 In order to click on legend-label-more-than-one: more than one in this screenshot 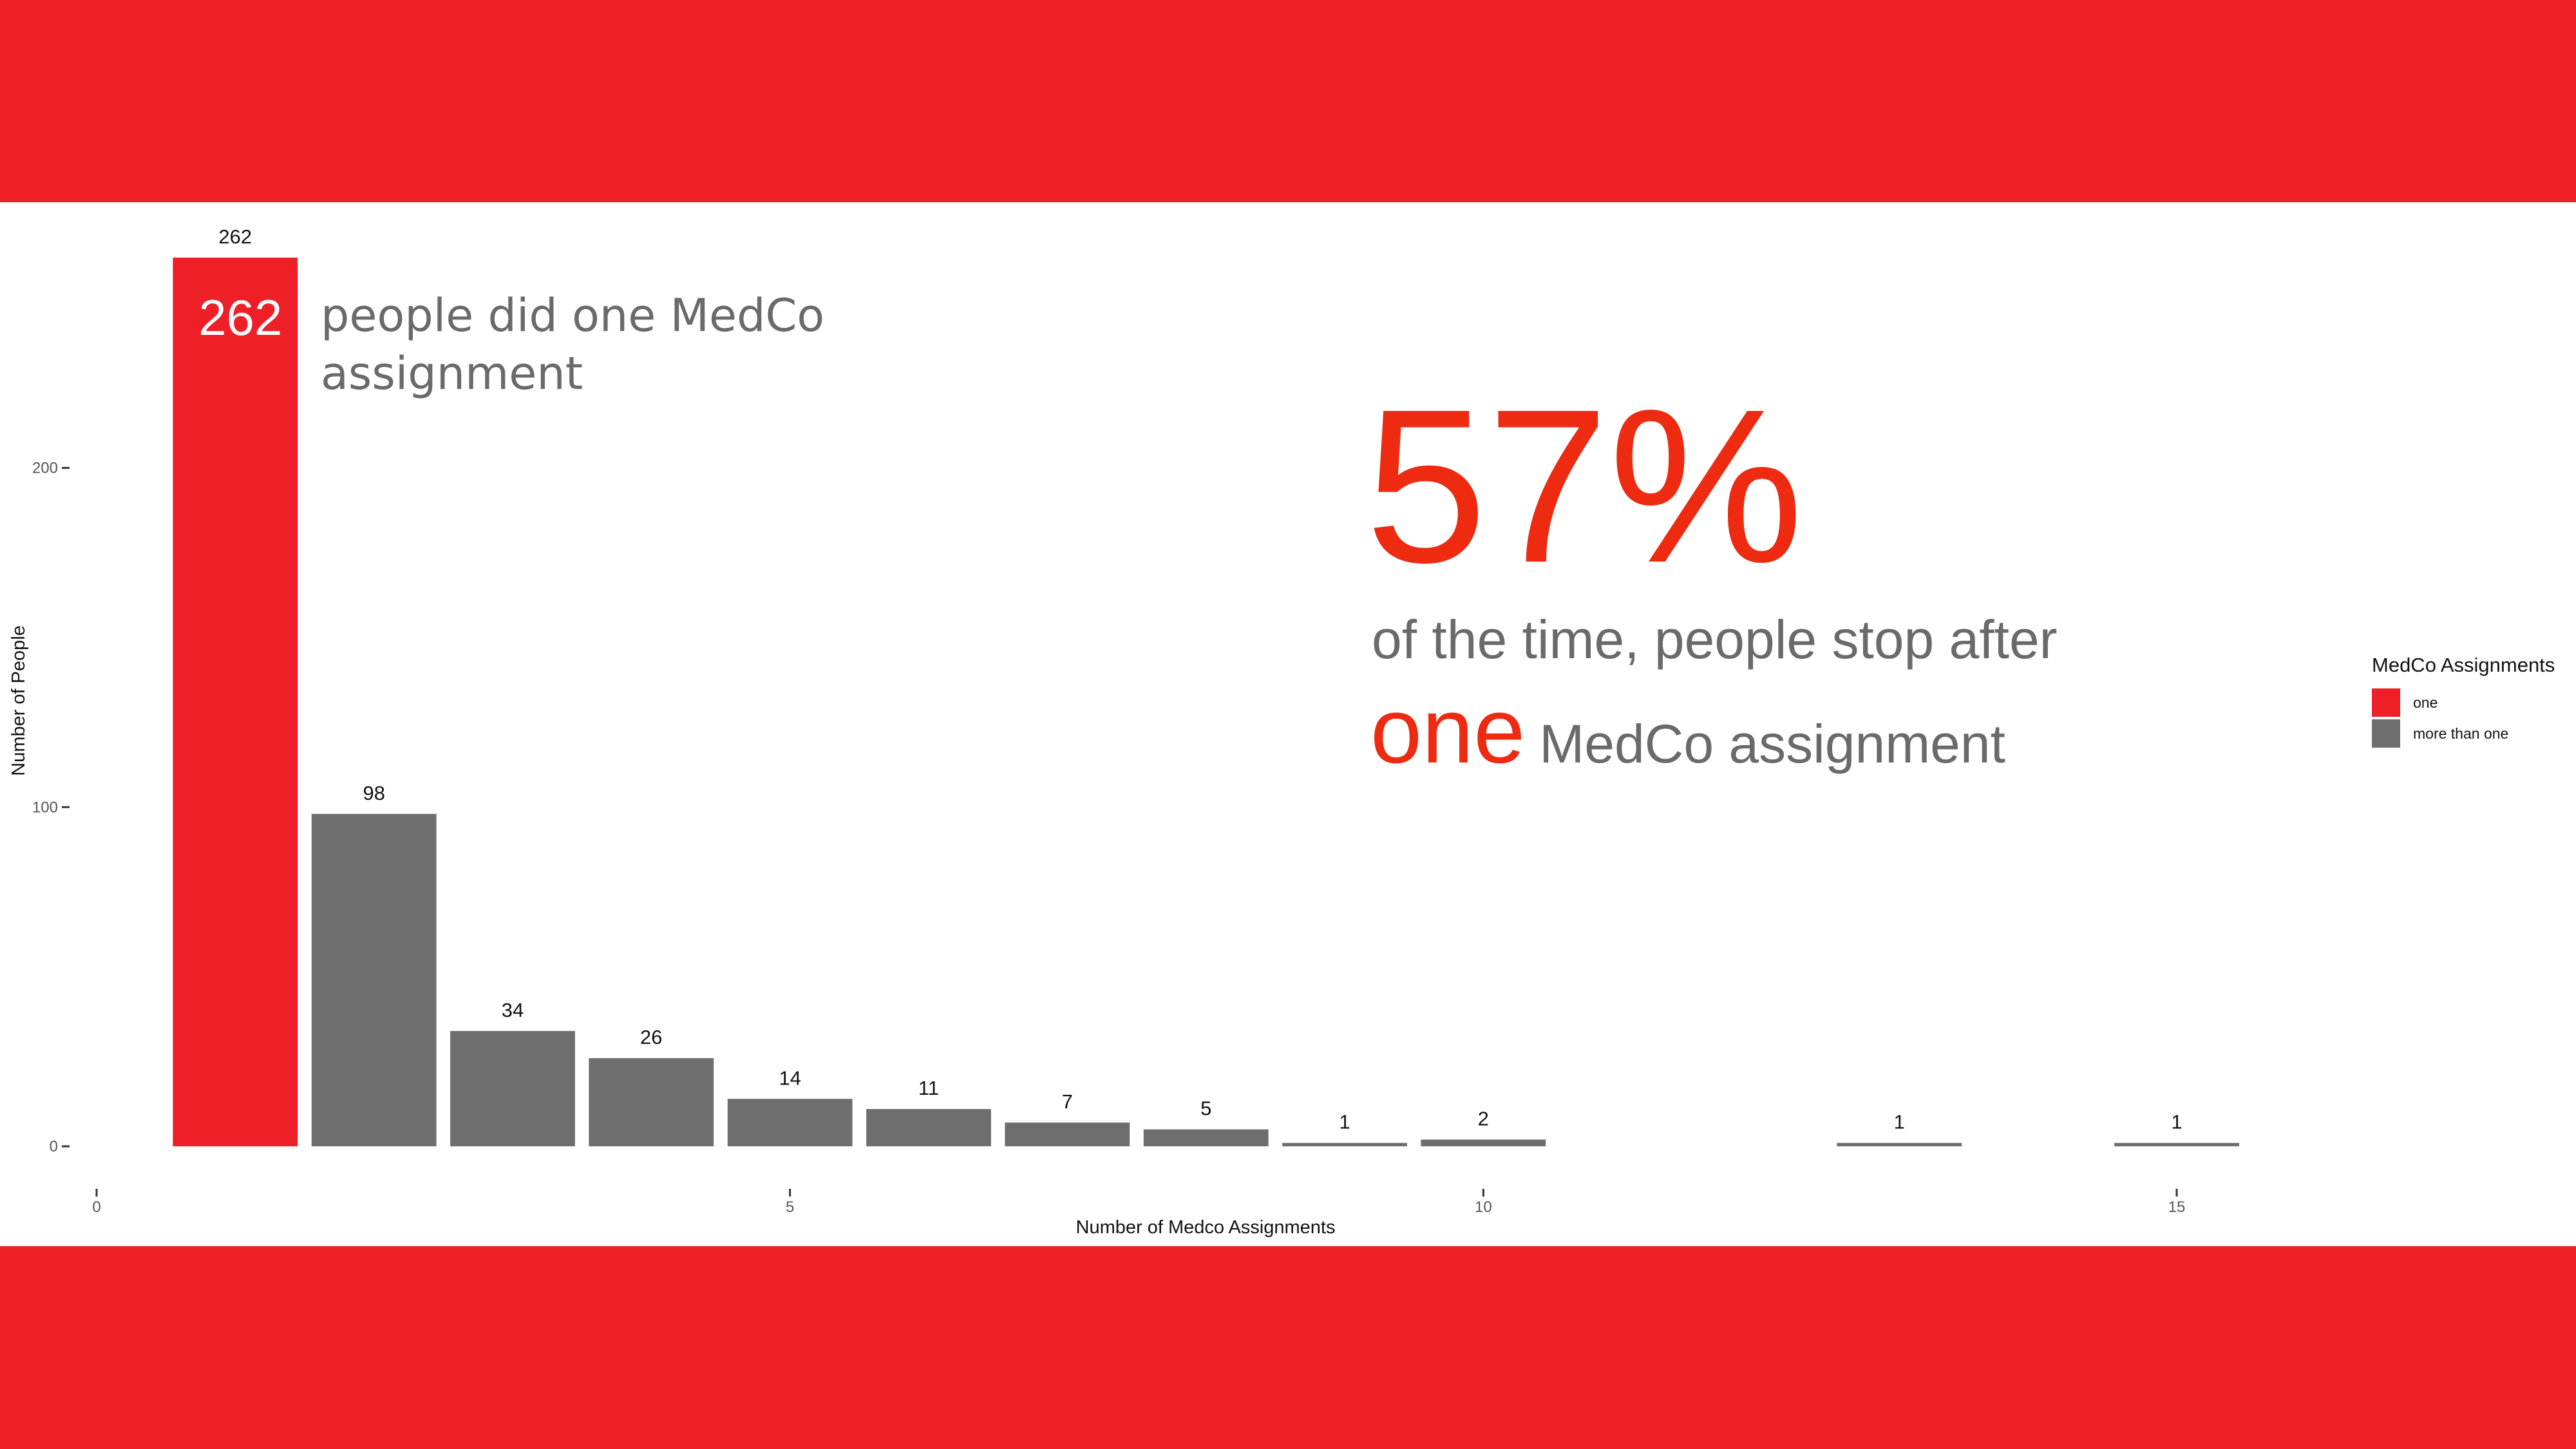, I will do `click(2461, 733)`.